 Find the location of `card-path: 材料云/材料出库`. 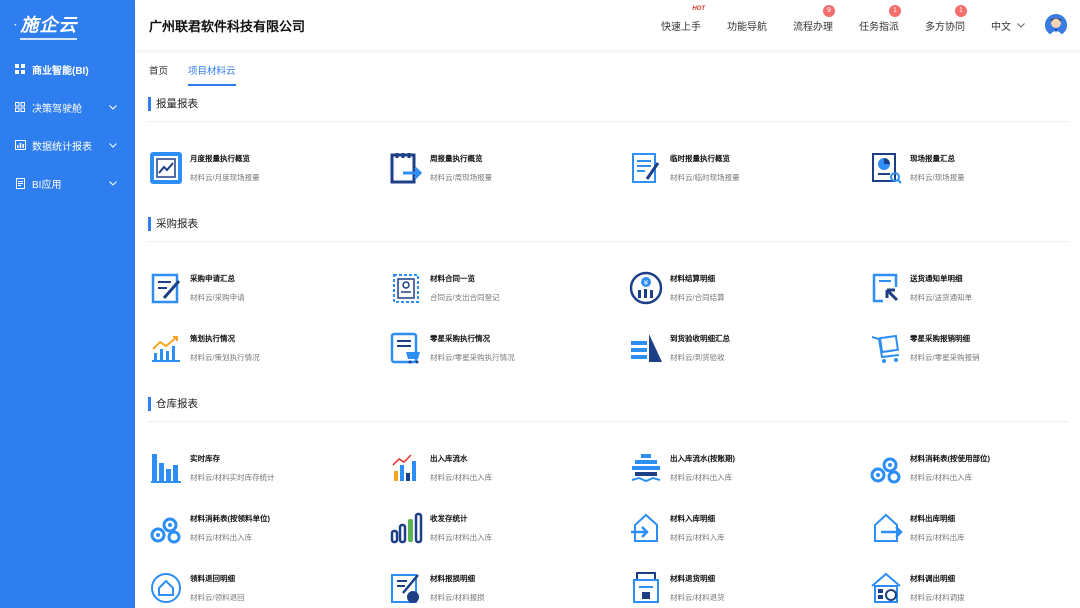

card-path: 材料云/材料出库 is located at coordinates (937, 537).